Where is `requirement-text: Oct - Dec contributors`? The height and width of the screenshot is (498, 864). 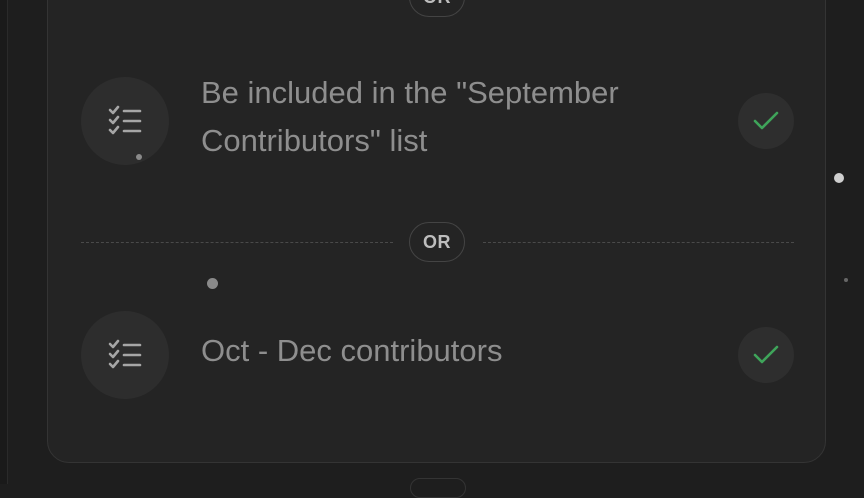
requirement-text: Oct - Dec contributors is located at coordinates (352, 350).